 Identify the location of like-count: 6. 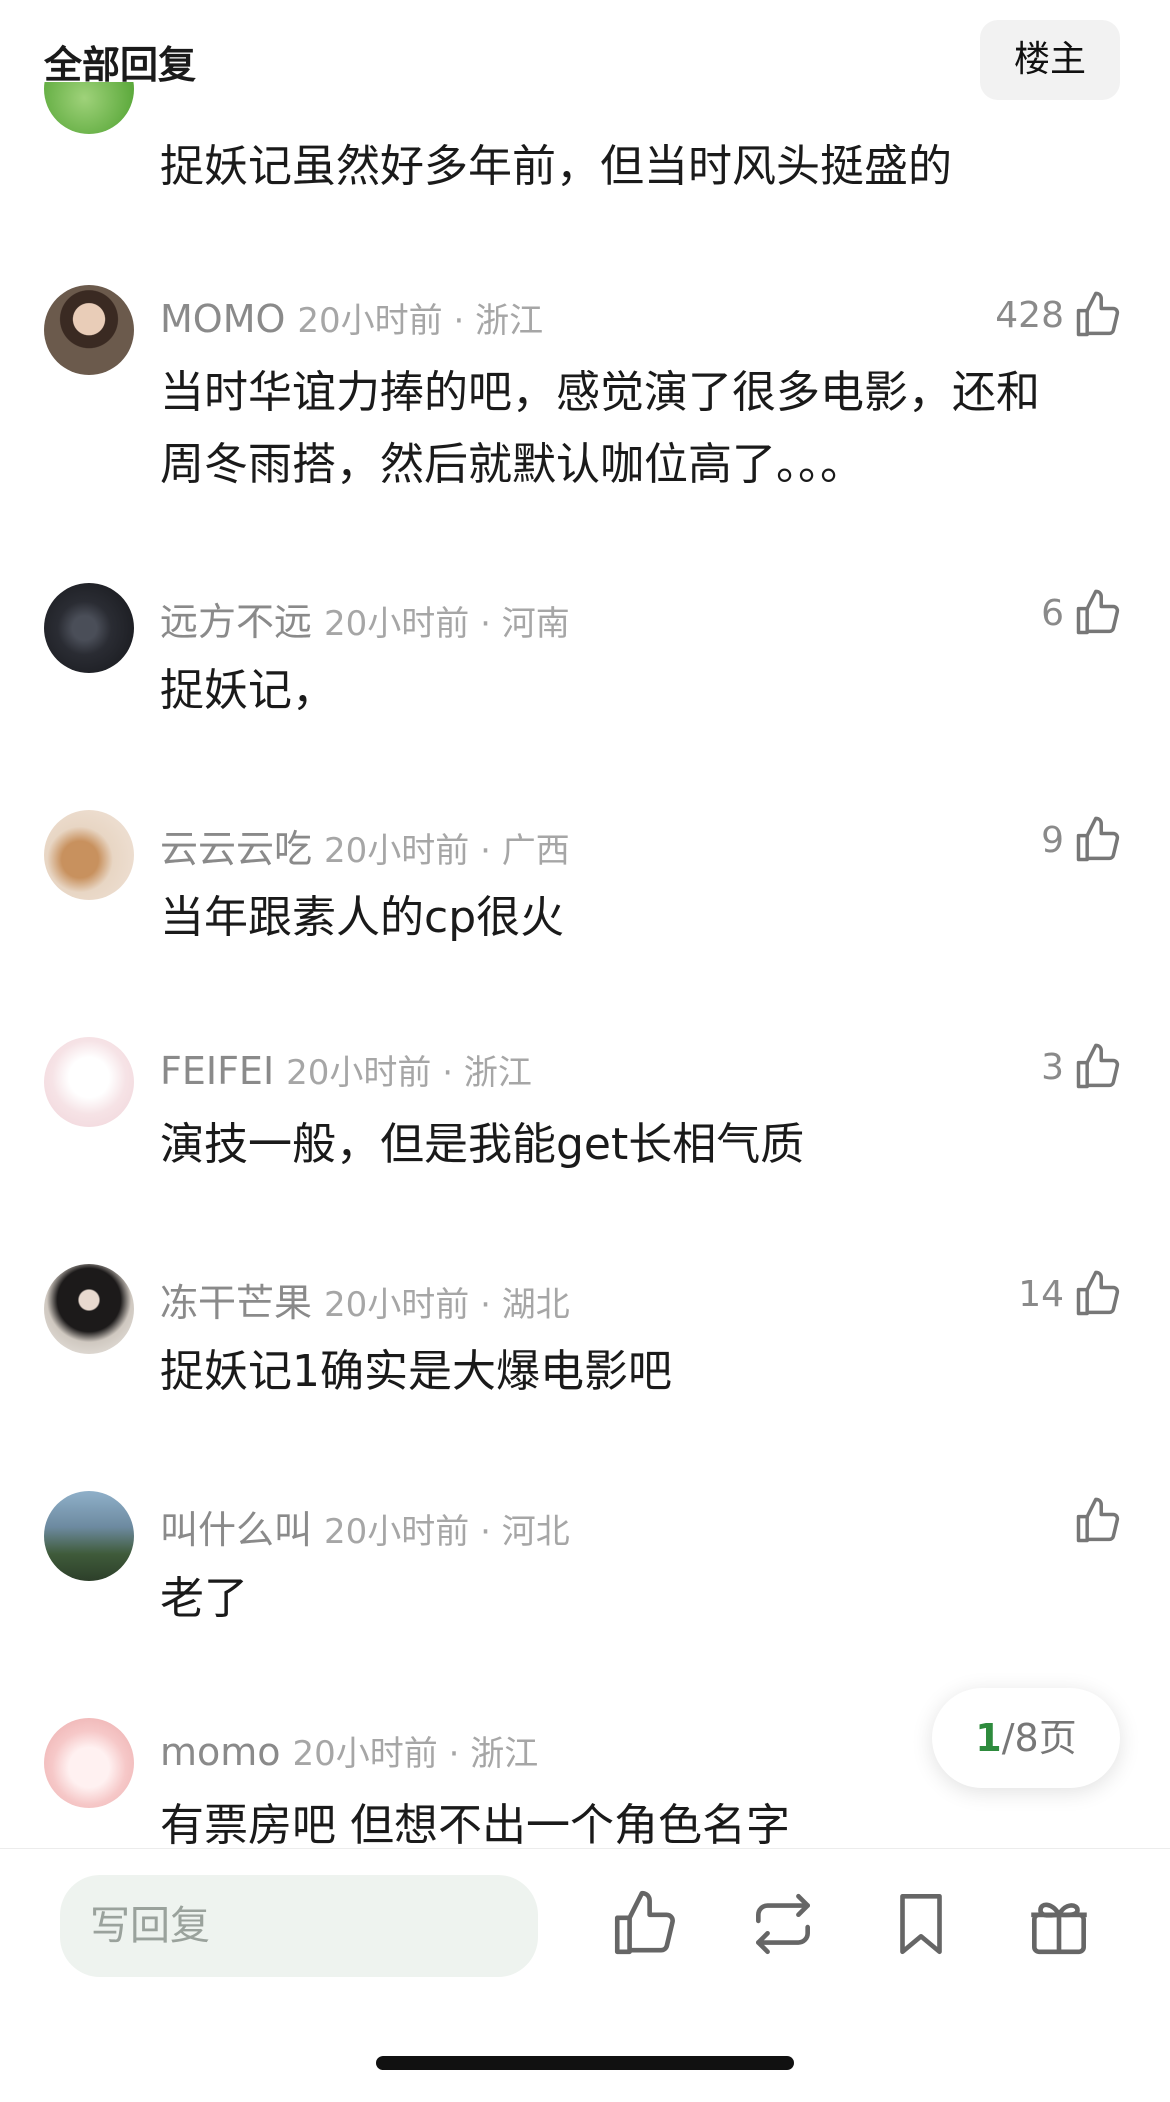
(1052, 613).